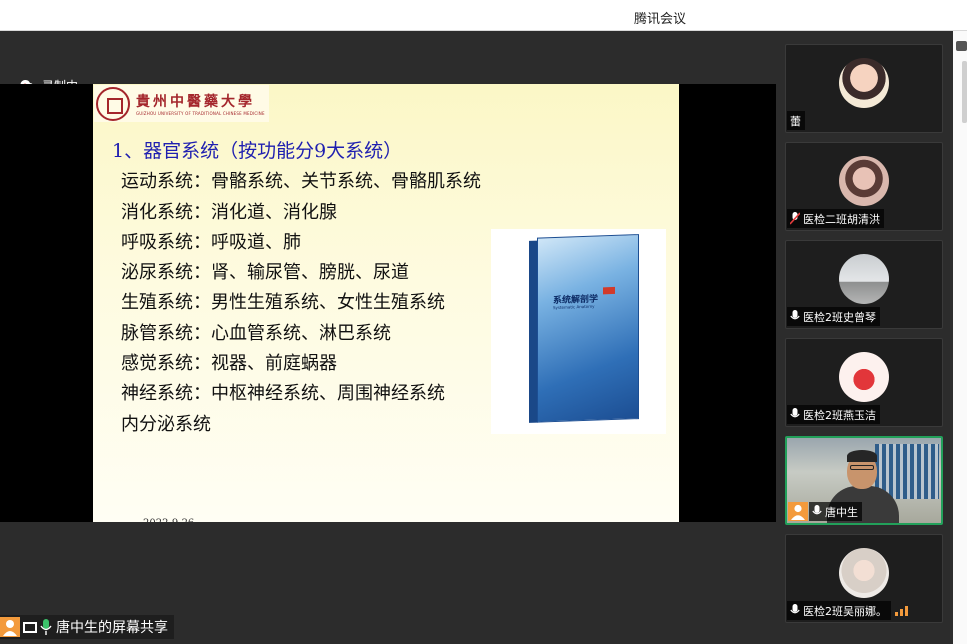  Describe the element at coordinates (113, 103) in the screenshot. I see `university-seal-icon` at that location.